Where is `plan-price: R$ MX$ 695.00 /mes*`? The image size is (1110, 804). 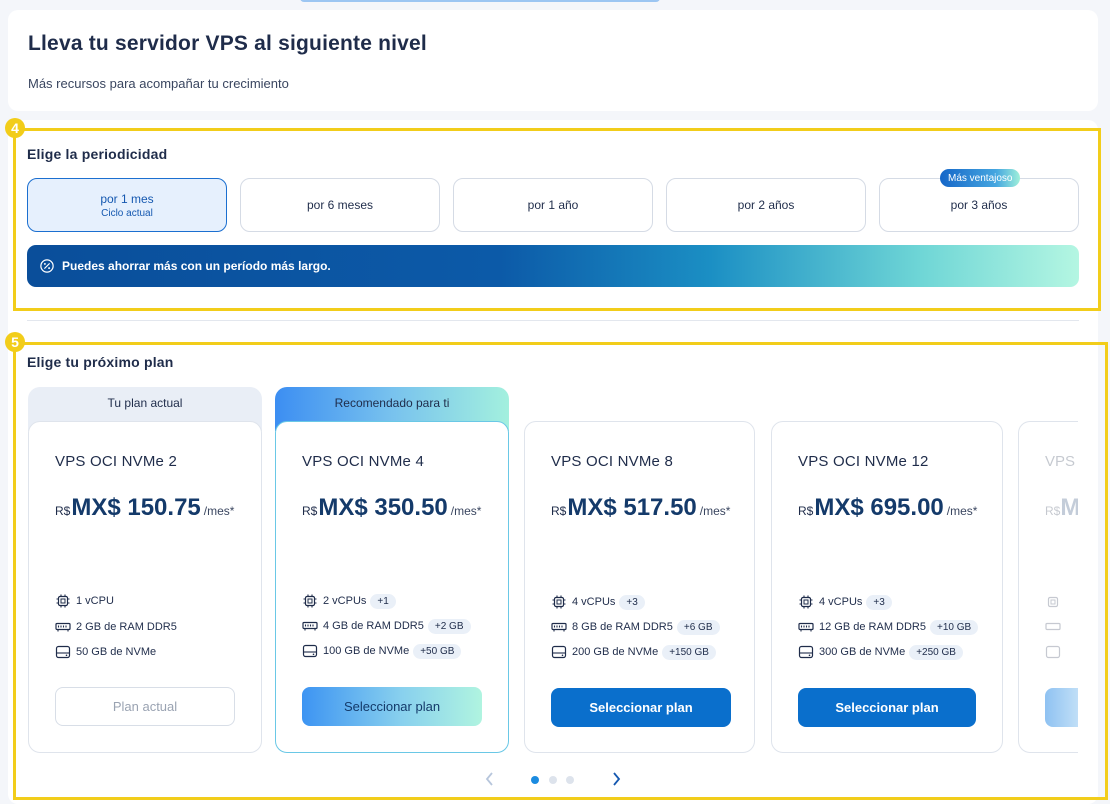 plan-price: R$ MX$ 695.00 /mes* is located at coordinates (887, 508).